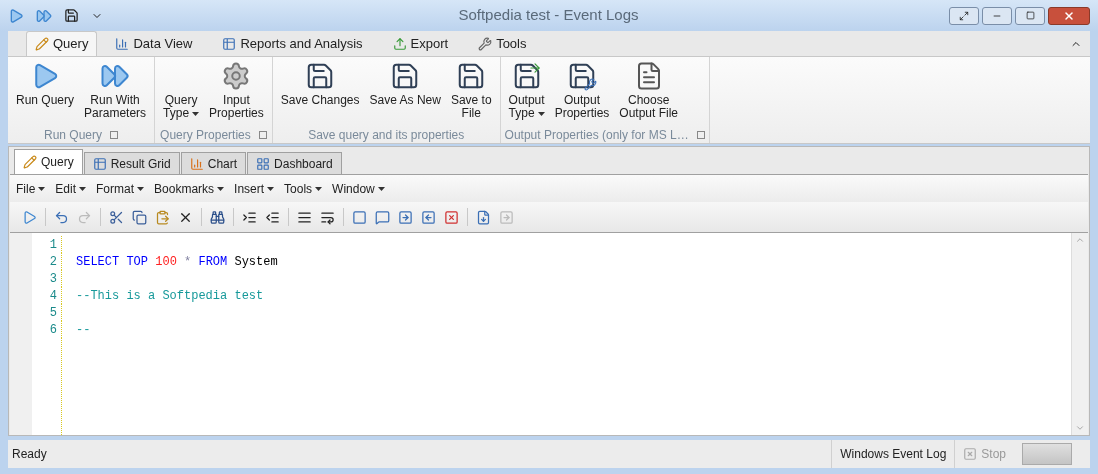  What do you see at coordinates (236, 94) in the screenshot?
I see `ribbon-button: Input Properties` at bounding box center [236, 94].